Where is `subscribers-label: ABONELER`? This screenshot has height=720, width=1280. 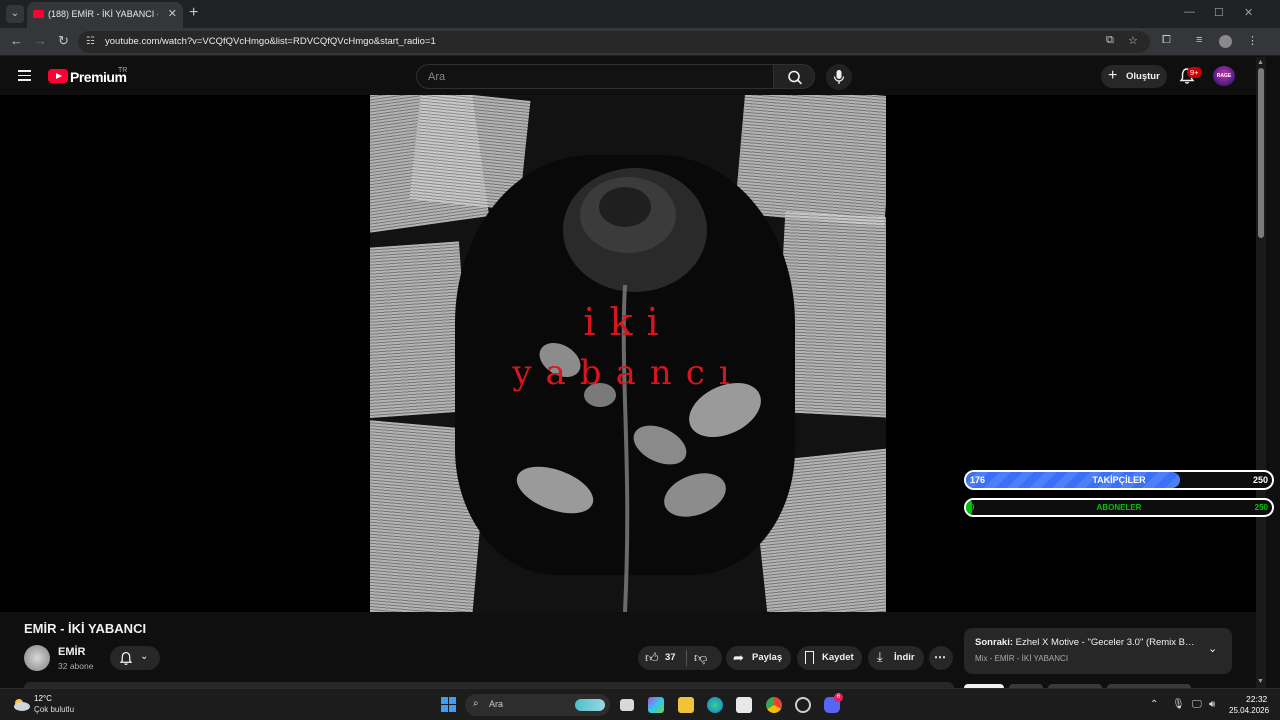 subscribers-label: ABONELER is located at coordinates (1119, 507).